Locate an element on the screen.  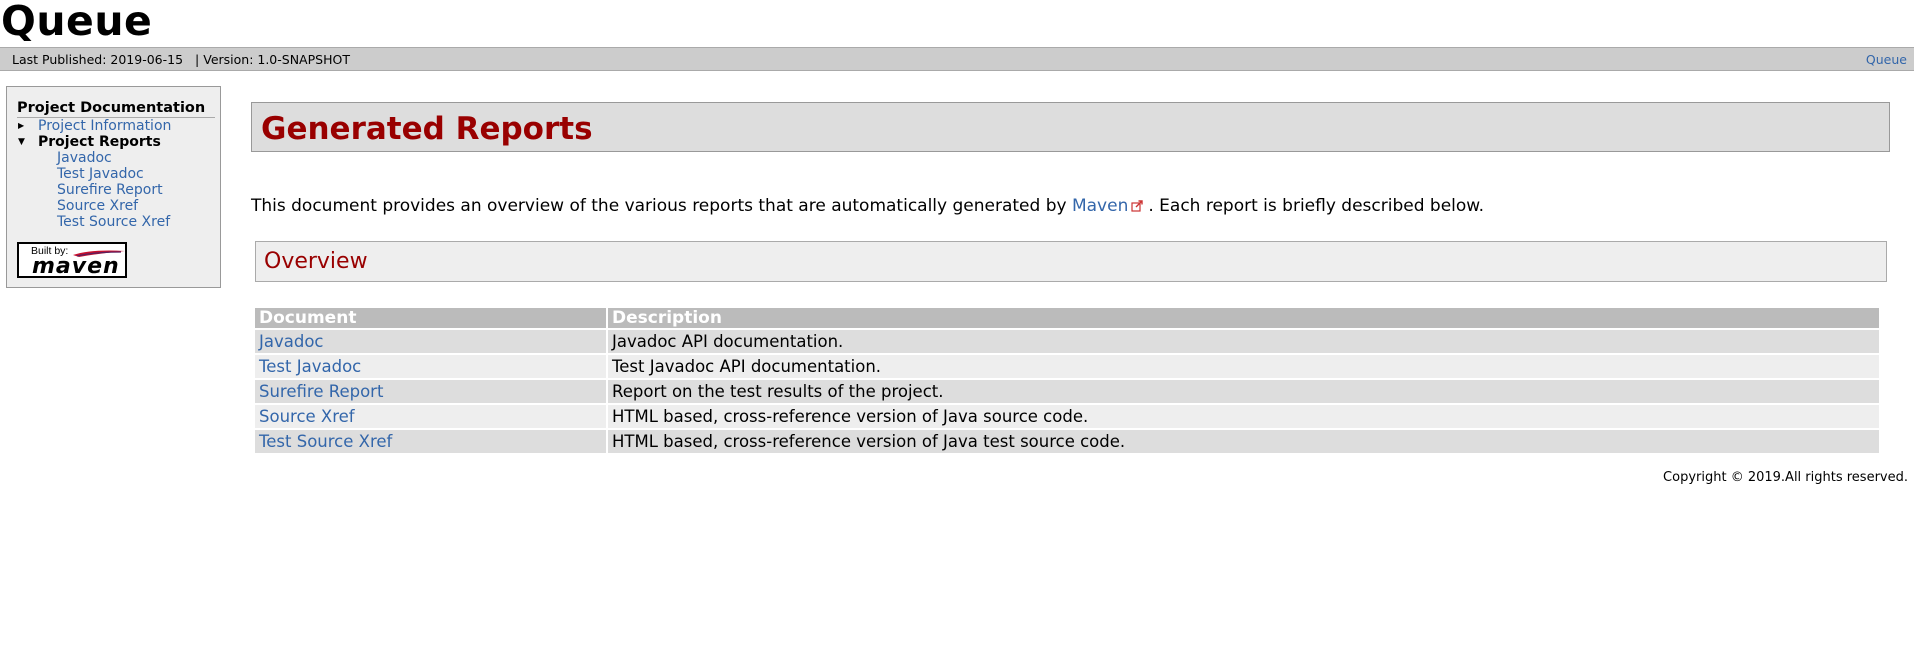
sidebar-item-project-information: ▶ Project Information is located at coordinates (118, 126).